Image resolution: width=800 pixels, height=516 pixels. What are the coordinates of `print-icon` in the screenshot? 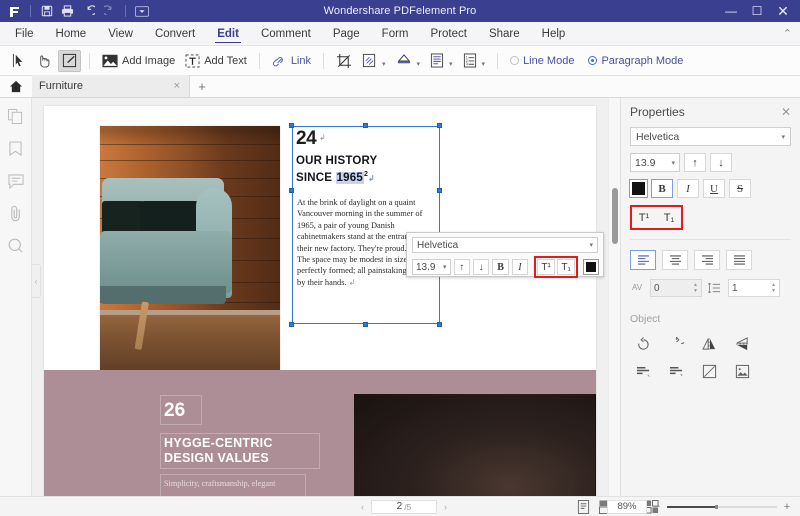 It's located at (67, 11).